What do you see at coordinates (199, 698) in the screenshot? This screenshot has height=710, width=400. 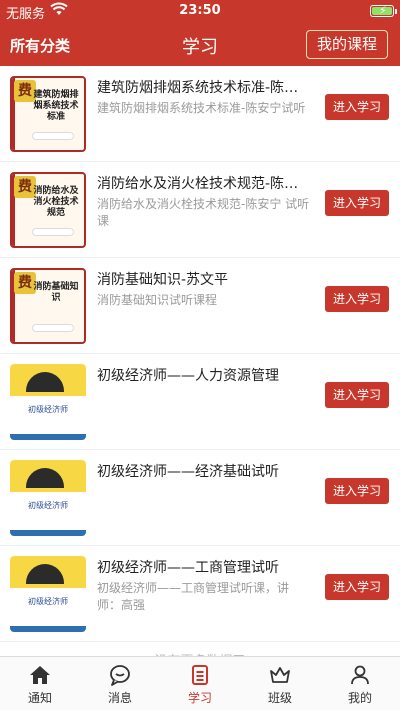 I see `tab-label: 学习` at bounding box center [199, 698].